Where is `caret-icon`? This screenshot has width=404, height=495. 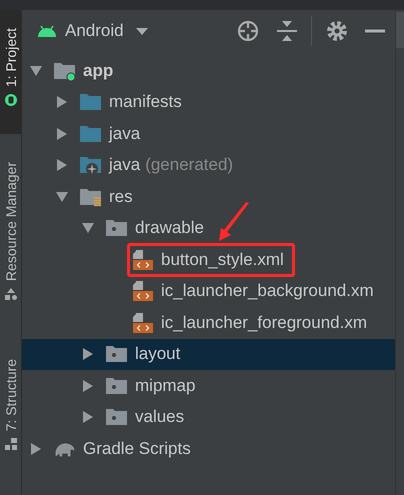
caret-icon is located at coordinates (142, 31).